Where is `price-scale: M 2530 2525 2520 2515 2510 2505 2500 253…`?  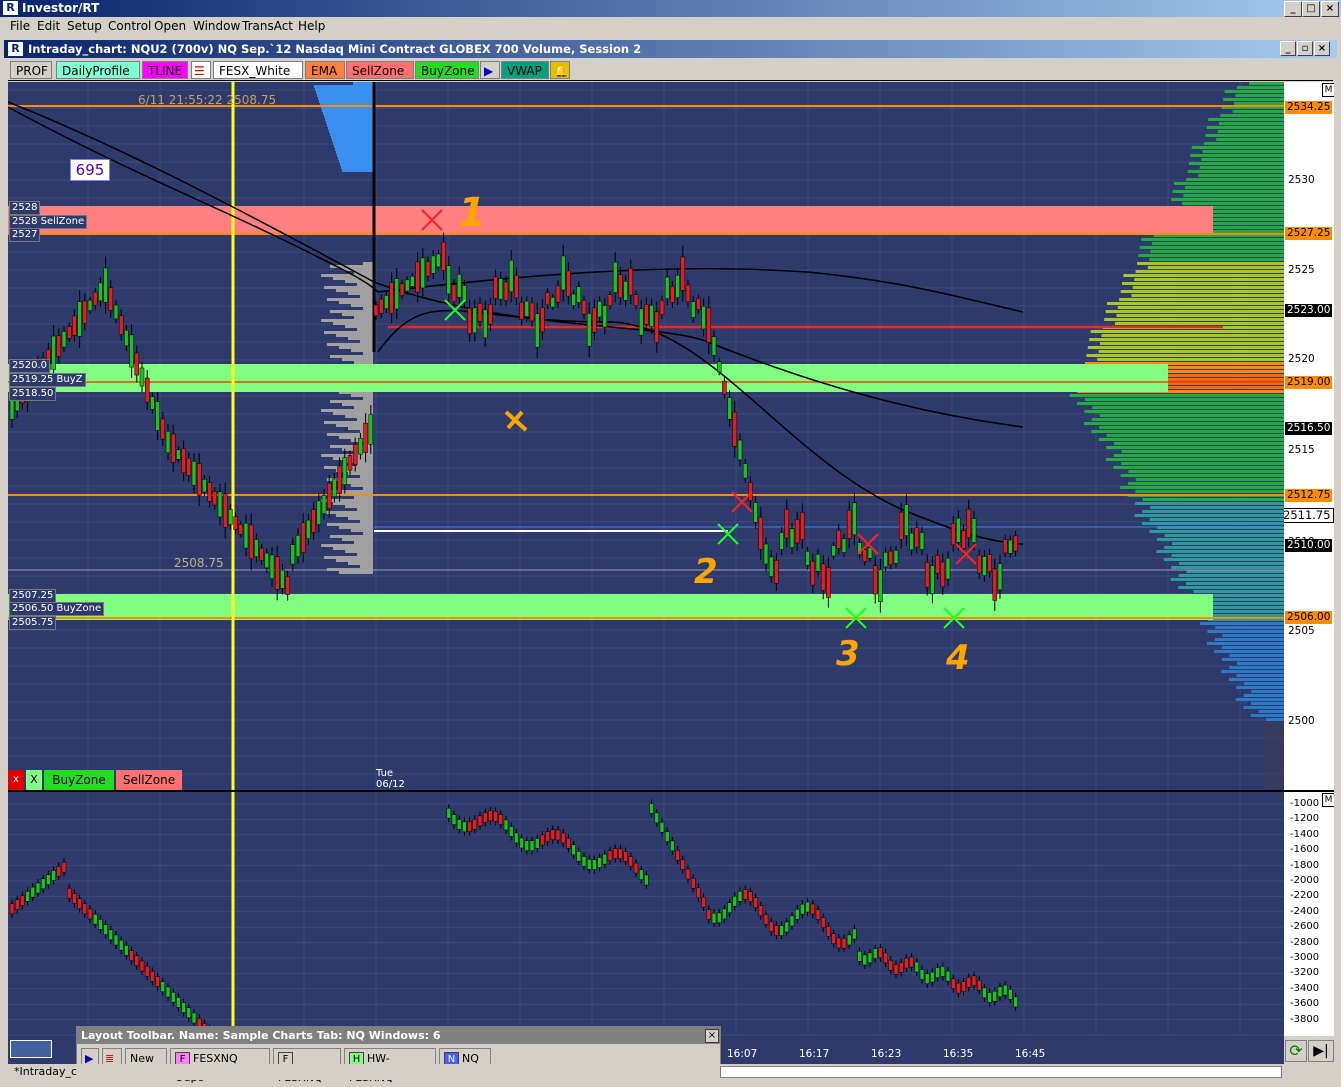 price-scale: M 2530 2525 2520 2515 2510 2505 2500 253… is located at coordinates (1309, 436).